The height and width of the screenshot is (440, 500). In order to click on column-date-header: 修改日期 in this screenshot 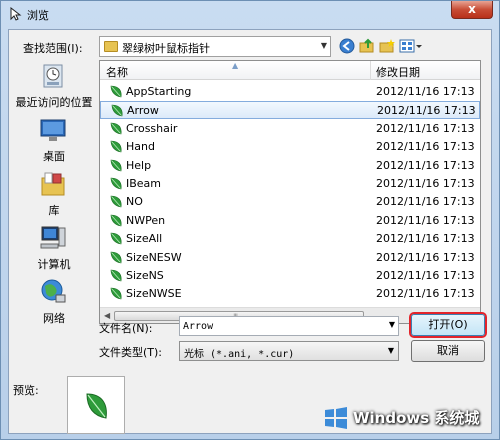, I will do `click(398, 72)`.